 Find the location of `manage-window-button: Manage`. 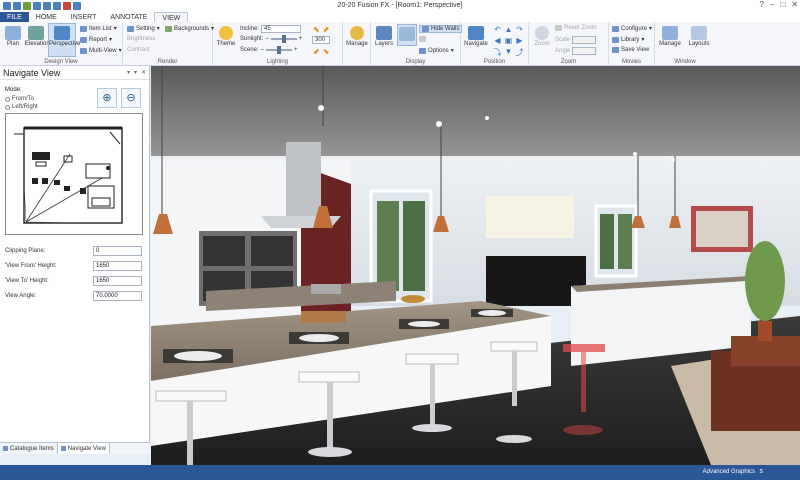

manage-window-button: Manage is located at coordinates (670, 35).